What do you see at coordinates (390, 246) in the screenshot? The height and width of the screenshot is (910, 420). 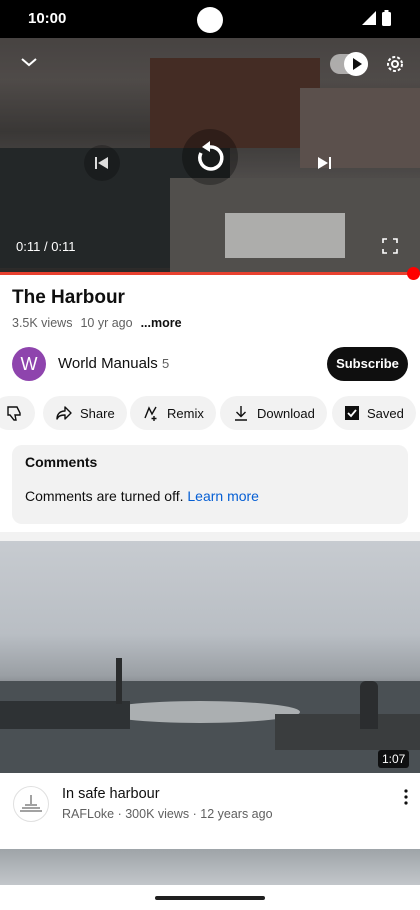 I see `fullscreen-icon` at bounding box center [390, 246].